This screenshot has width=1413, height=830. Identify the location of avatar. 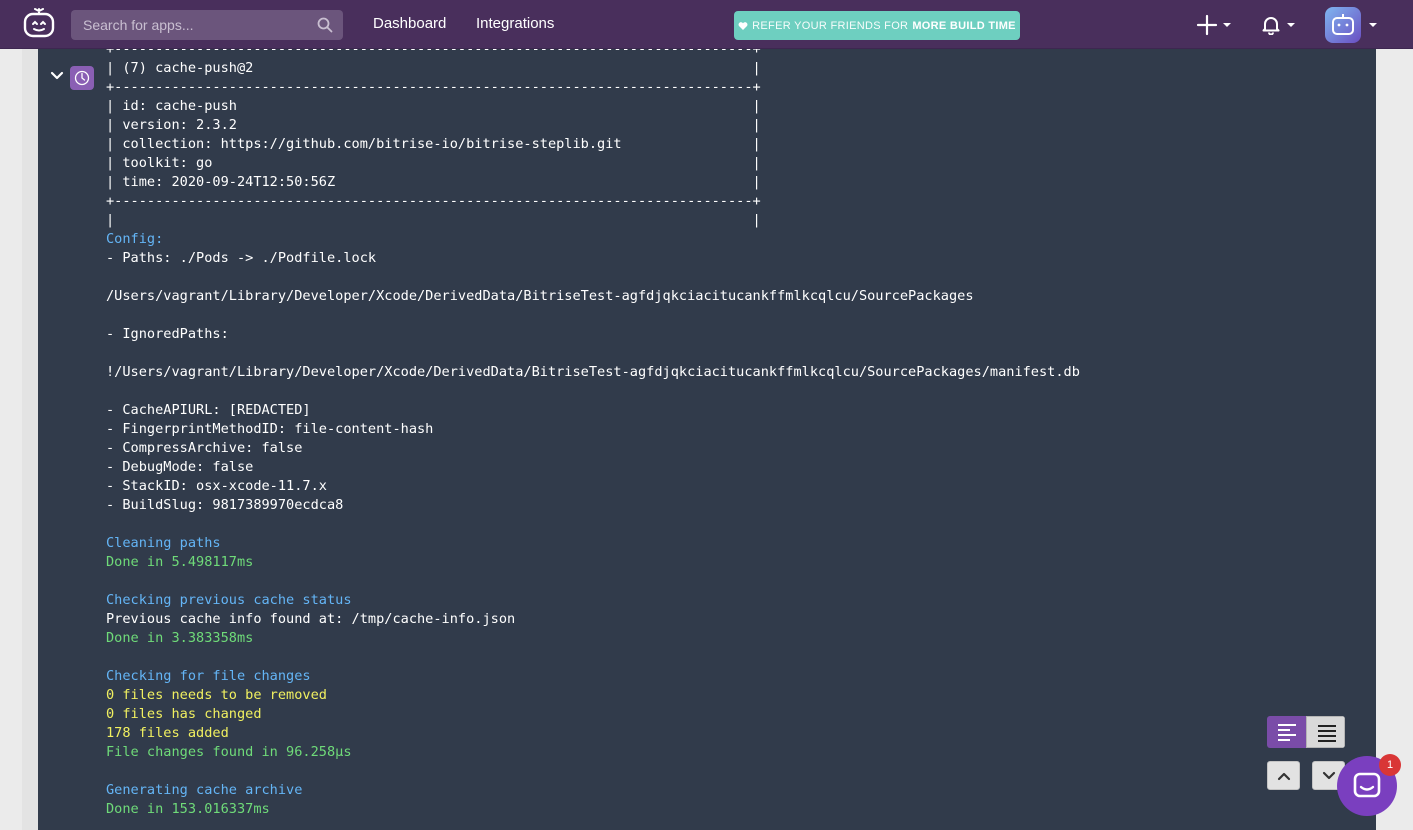
(1343, 25).